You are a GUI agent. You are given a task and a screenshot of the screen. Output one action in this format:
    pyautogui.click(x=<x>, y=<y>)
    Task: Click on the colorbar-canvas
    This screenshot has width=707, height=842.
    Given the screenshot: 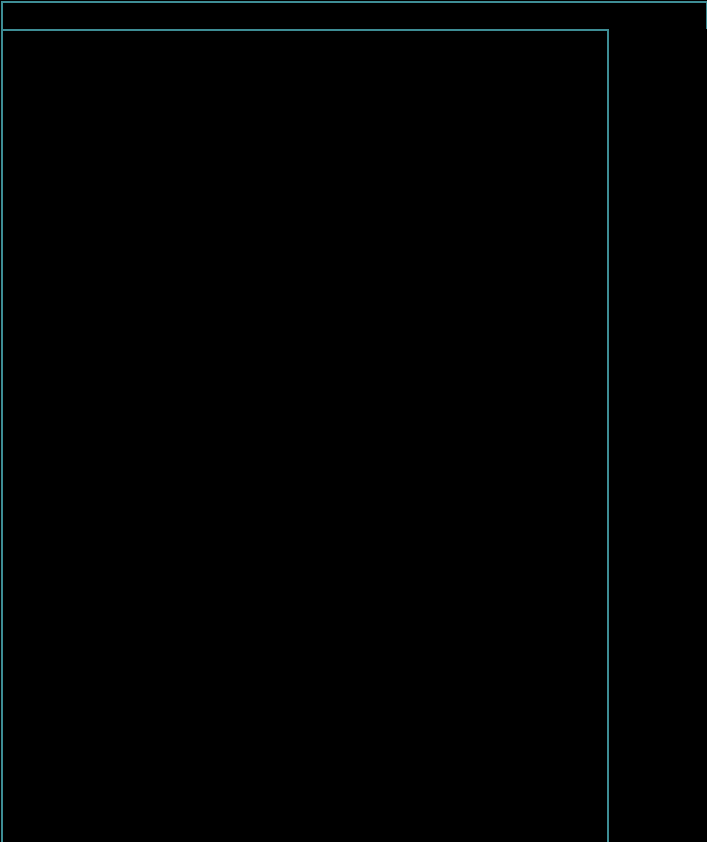 What is the action you would take?
    pyautogui.click(x=658, y=435)
    